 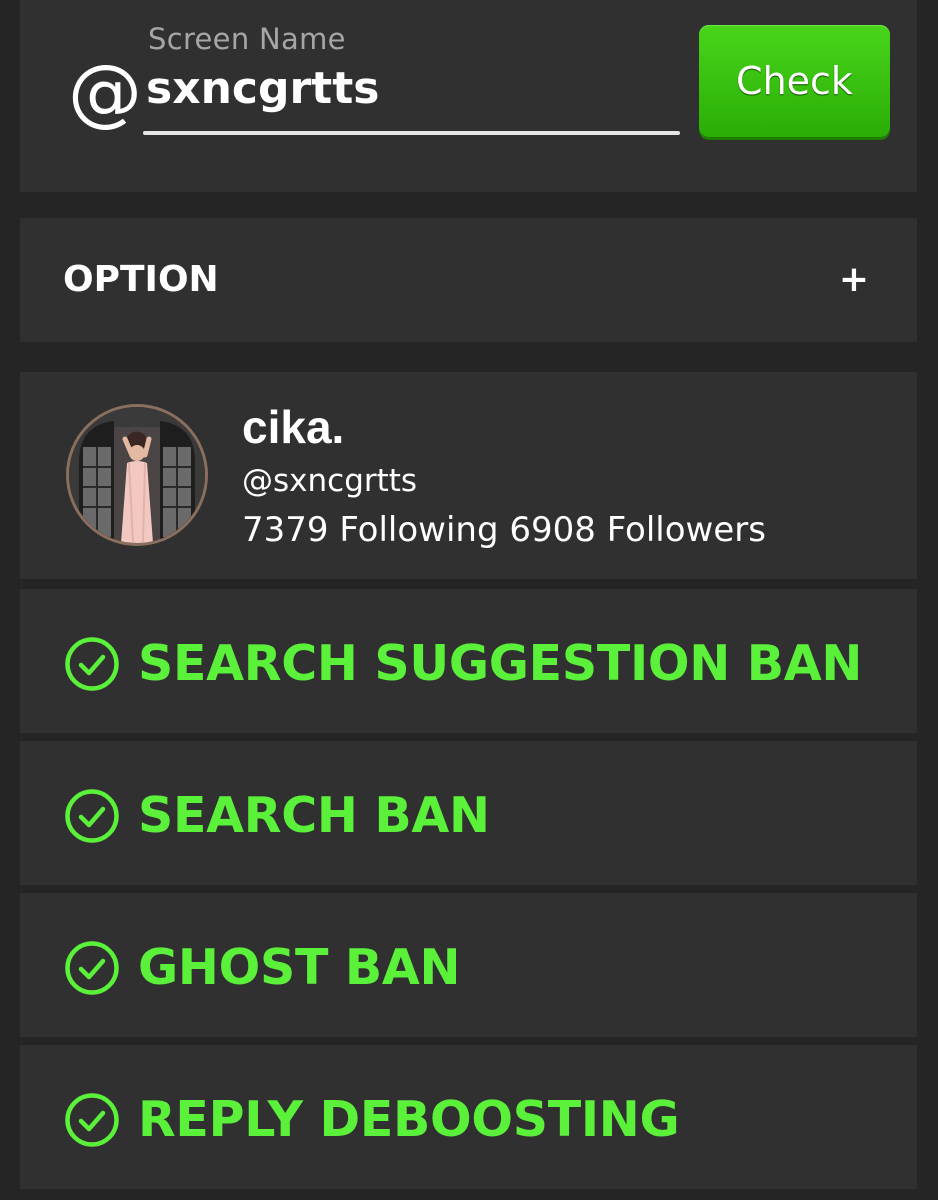 I want to click on result-search-ban: SEARCH BAN, so click(x=468, y=813).